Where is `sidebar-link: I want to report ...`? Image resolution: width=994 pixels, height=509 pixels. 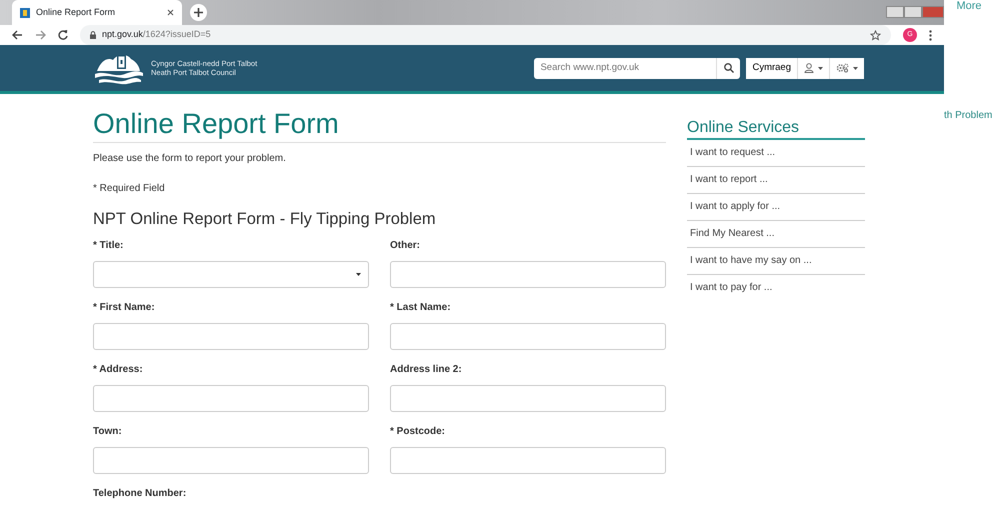
sidebar-link: I want to report ... is located at coordinates (776, 180).